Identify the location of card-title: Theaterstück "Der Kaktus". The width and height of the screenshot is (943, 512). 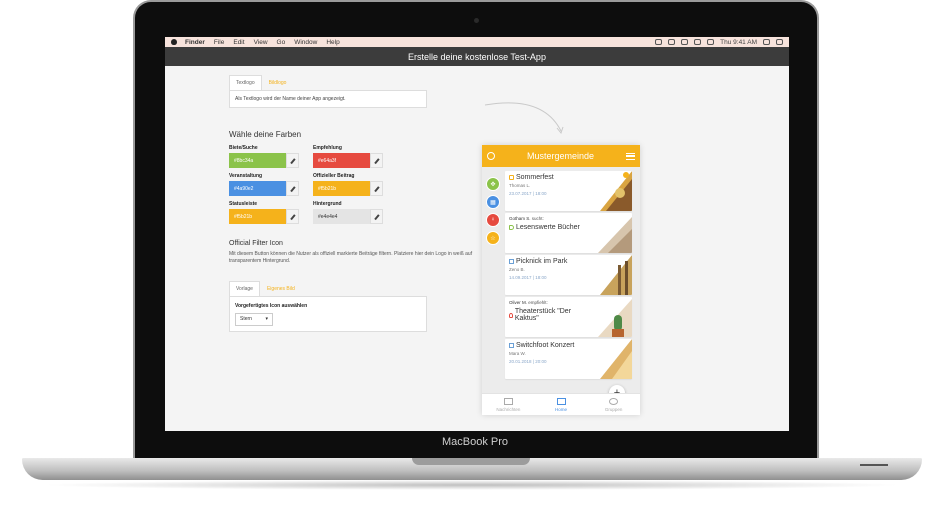
(543, 315).